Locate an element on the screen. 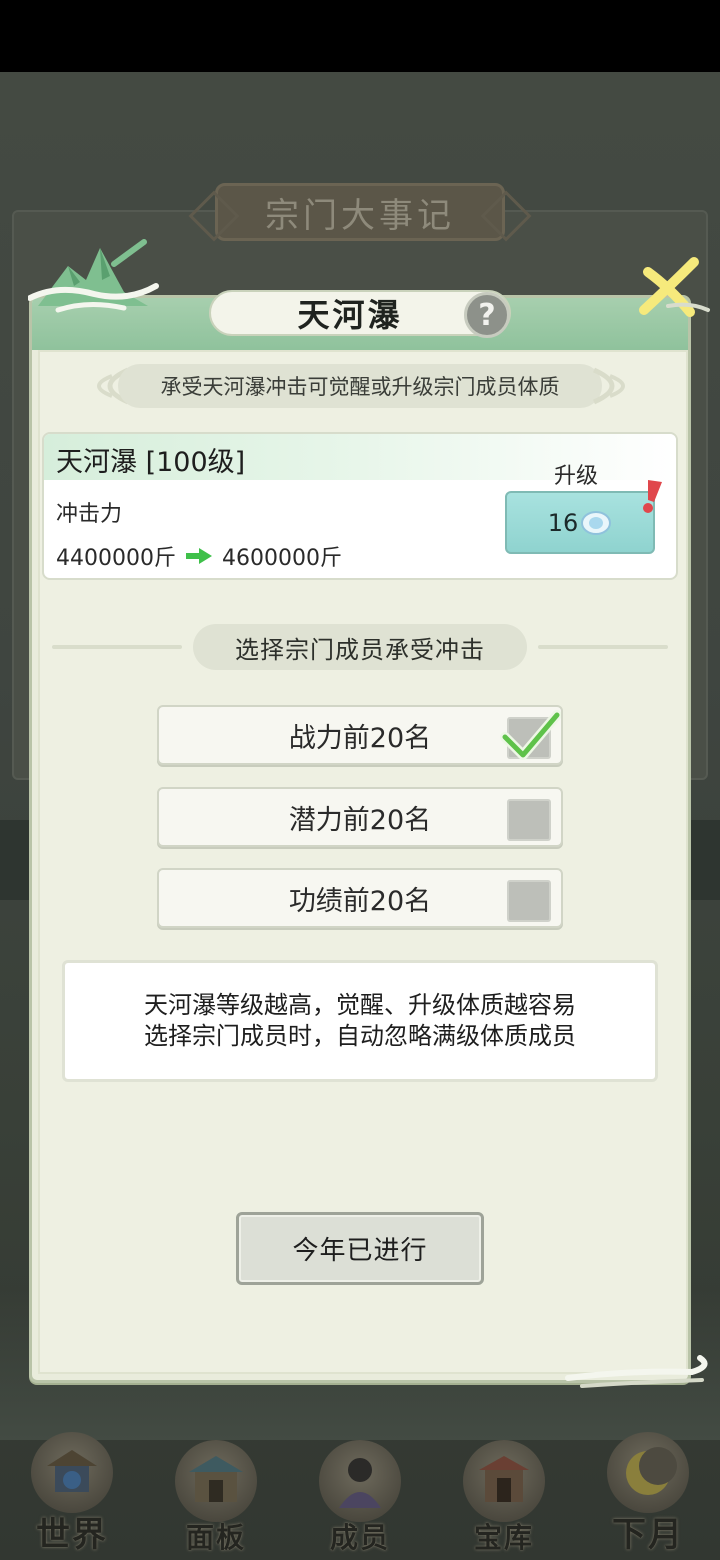  arrow-right-icon is located at coordinates (198, 556).